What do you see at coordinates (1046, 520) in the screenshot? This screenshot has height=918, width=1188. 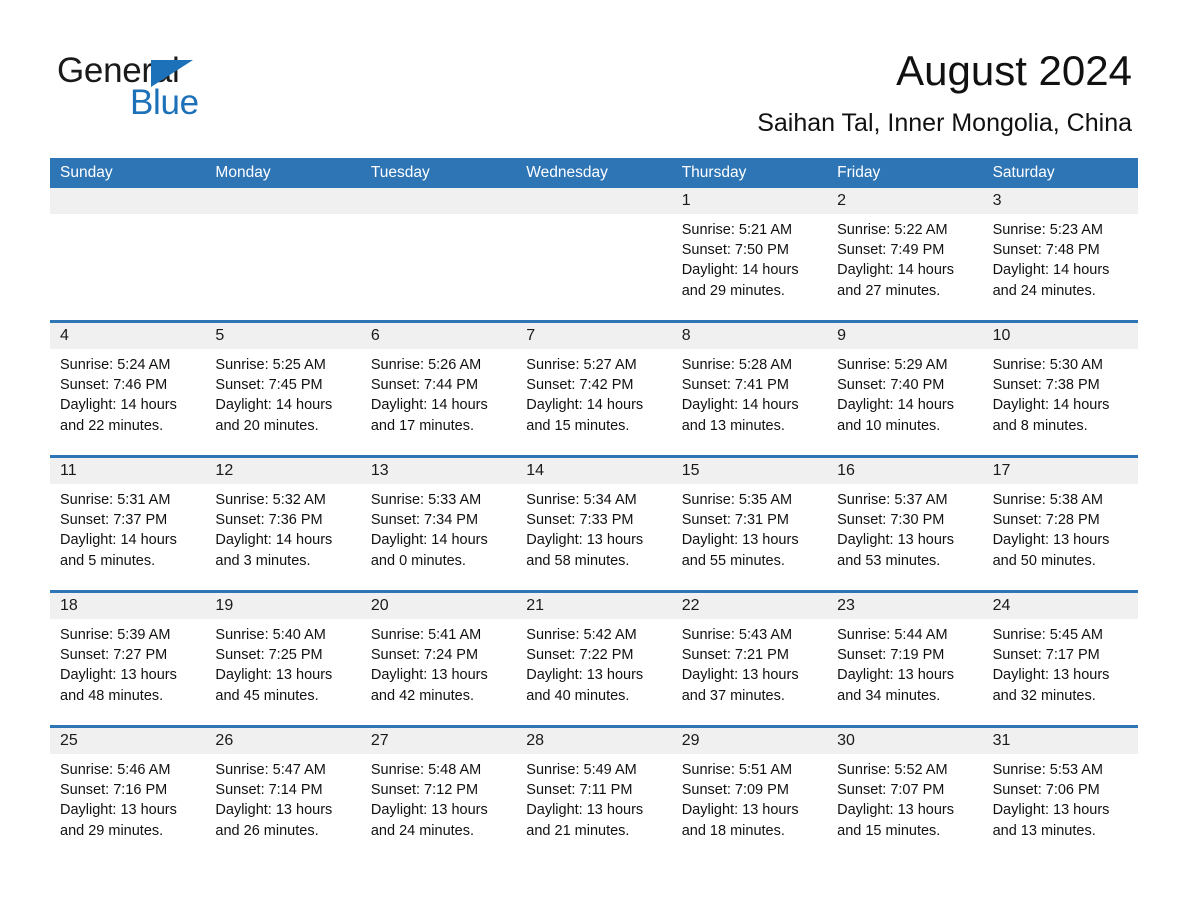 I see `sunset-text: Sunset: 7:28 PM` at bounding box center [1046, 520].